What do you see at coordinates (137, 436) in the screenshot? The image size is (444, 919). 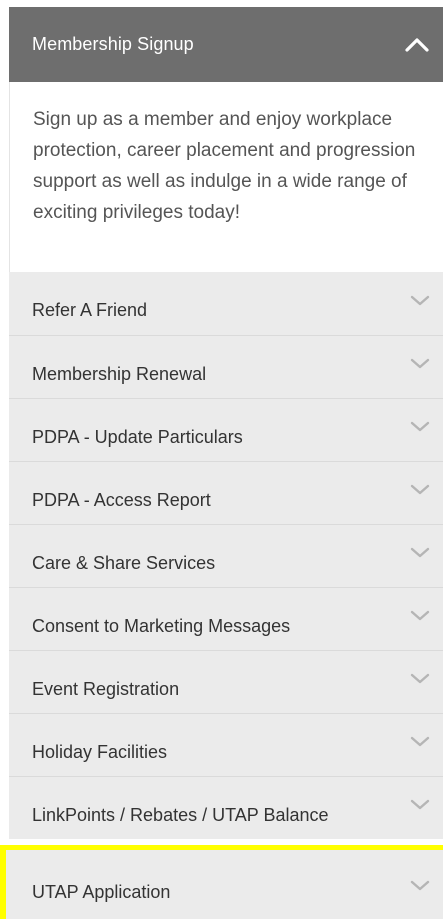 I see `item-label: PDPA - Update Particulars` at bounding box center [137, 436].